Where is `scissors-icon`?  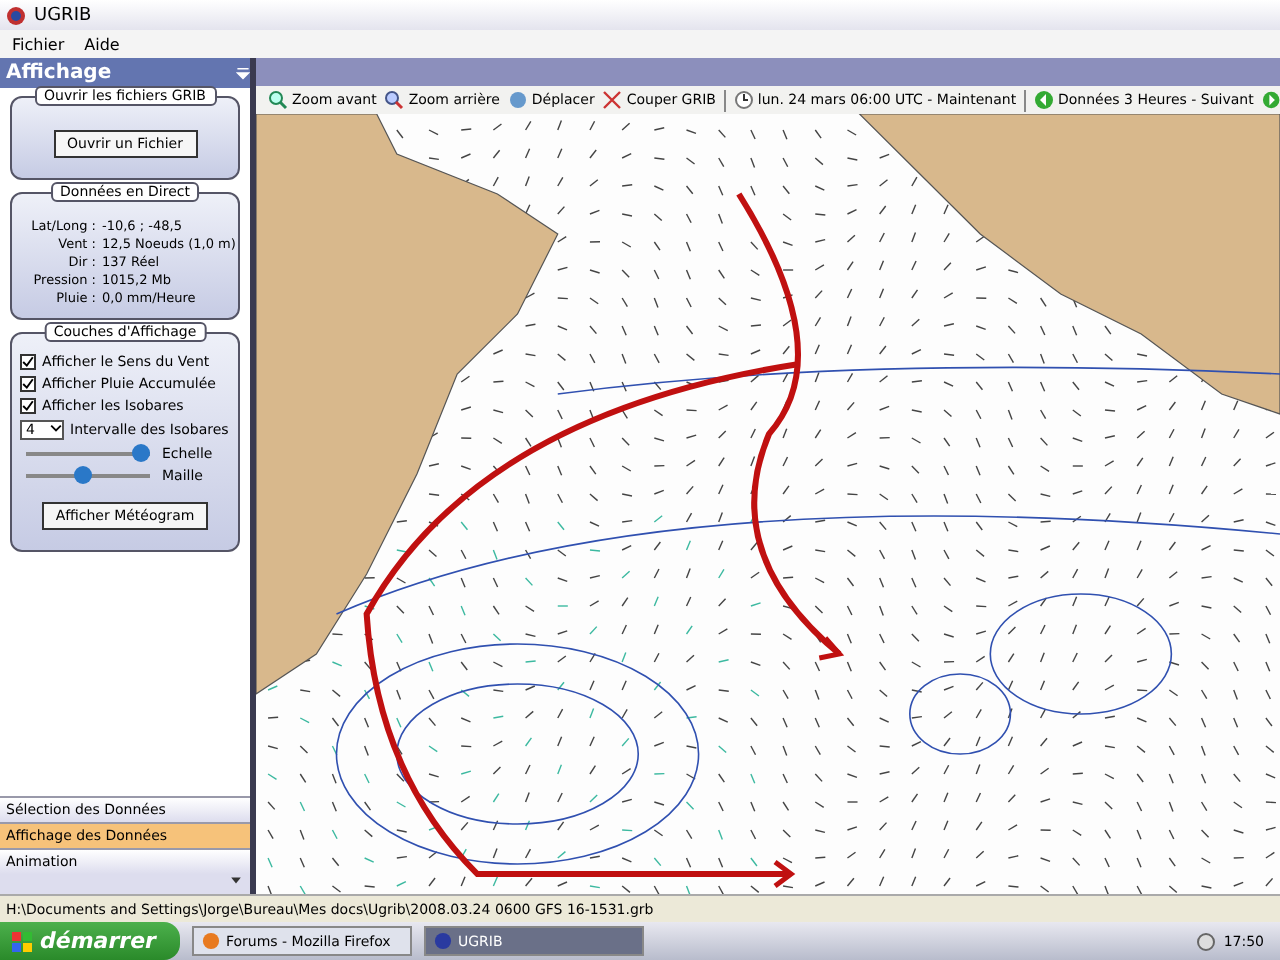
scissors-icon is located at coordinates (612, 100).